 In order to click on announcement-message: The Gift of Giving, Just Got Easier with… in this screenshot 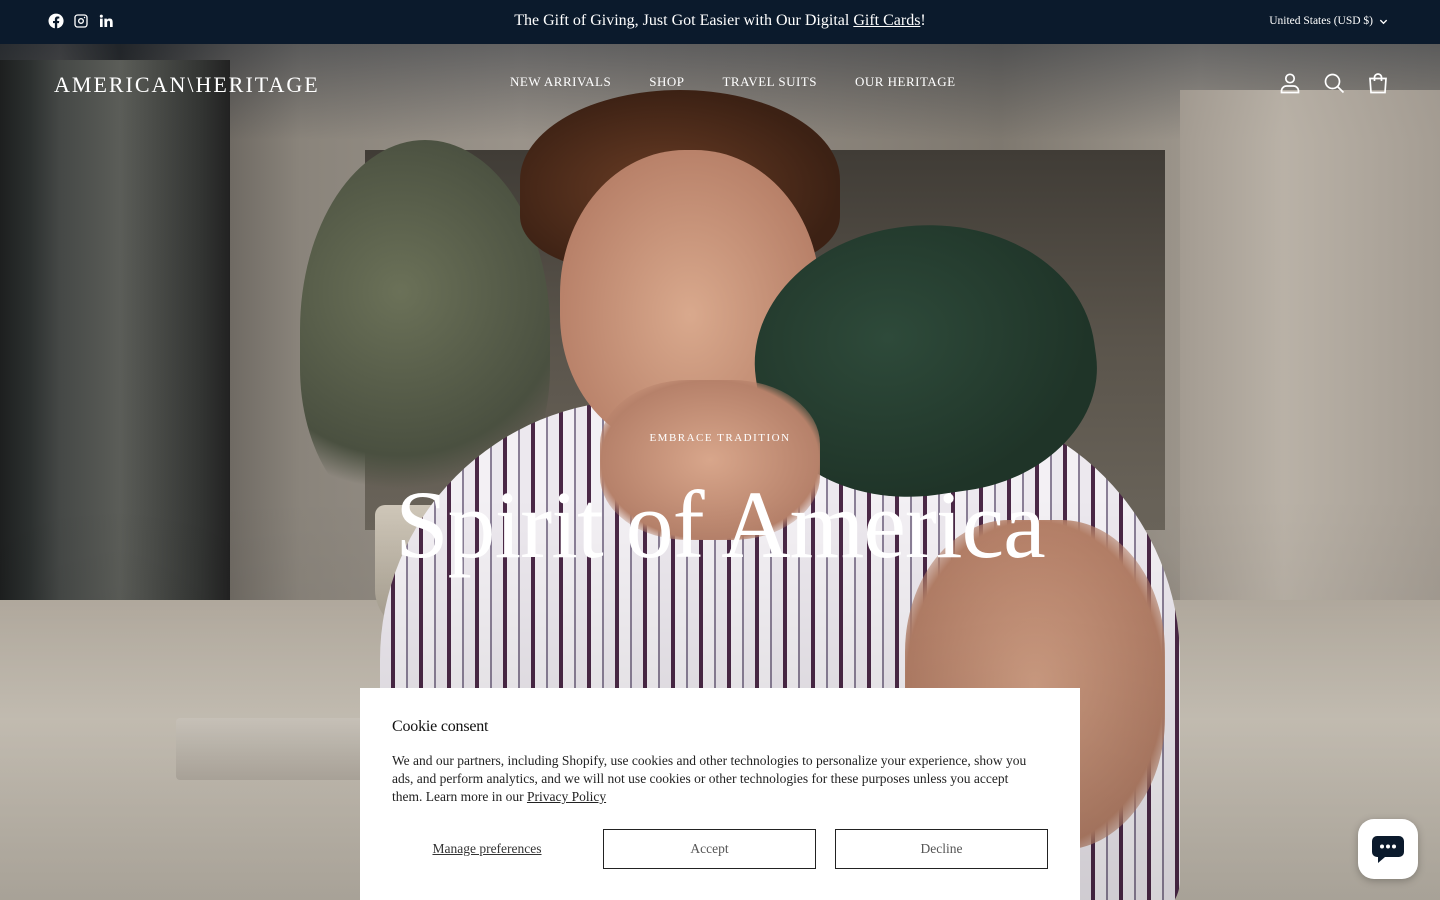, I will do `click(684, 20)`.